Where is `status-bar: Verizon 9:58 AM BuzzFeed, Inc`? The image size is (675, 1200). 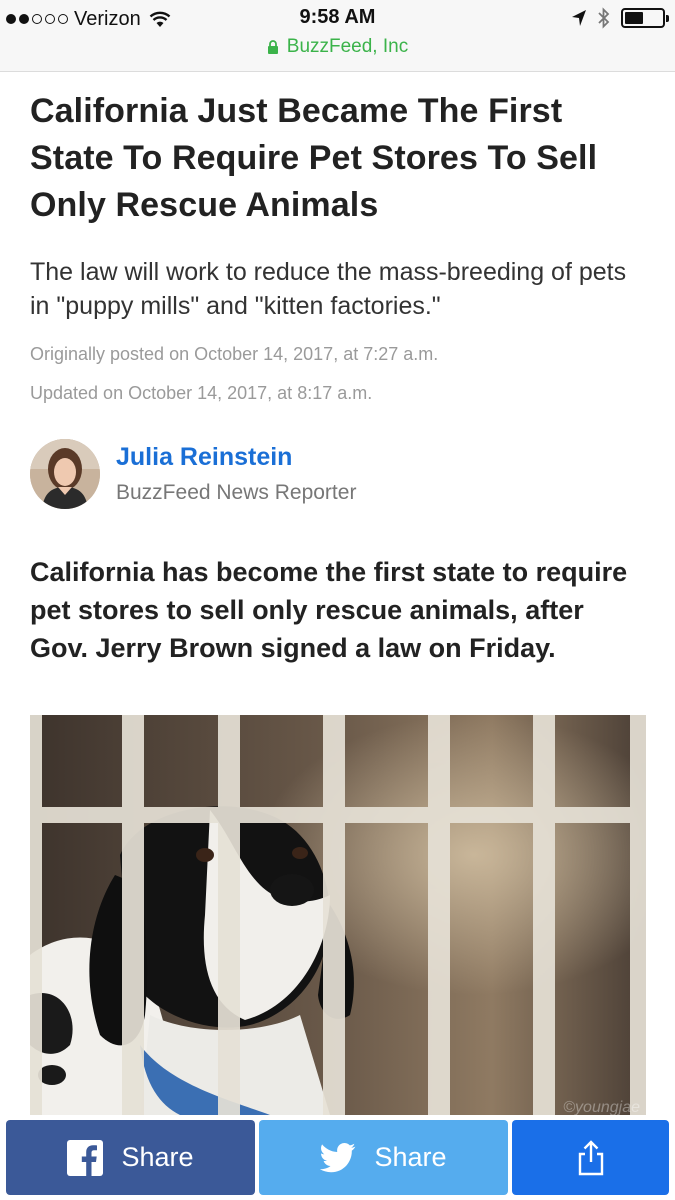 status-bar: Verizon 9:58 AM BuzzFeed, Inc is located at coordinates (337, 36).